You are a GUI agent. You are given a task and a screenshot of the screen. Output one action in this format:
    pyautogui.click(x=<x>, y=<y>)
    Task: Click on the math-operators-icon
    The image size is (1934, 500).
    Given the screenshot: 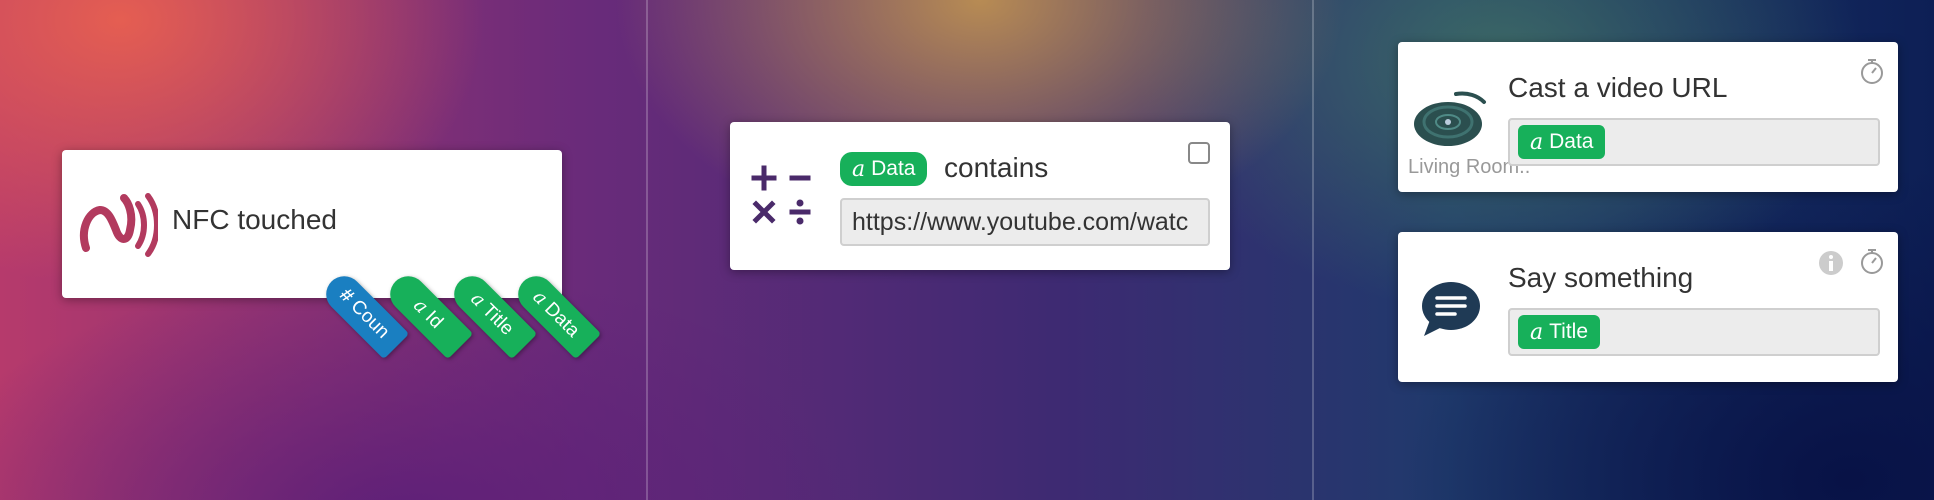 What is the action you would take?
    pyautogui.click(x=783, y=195)
    